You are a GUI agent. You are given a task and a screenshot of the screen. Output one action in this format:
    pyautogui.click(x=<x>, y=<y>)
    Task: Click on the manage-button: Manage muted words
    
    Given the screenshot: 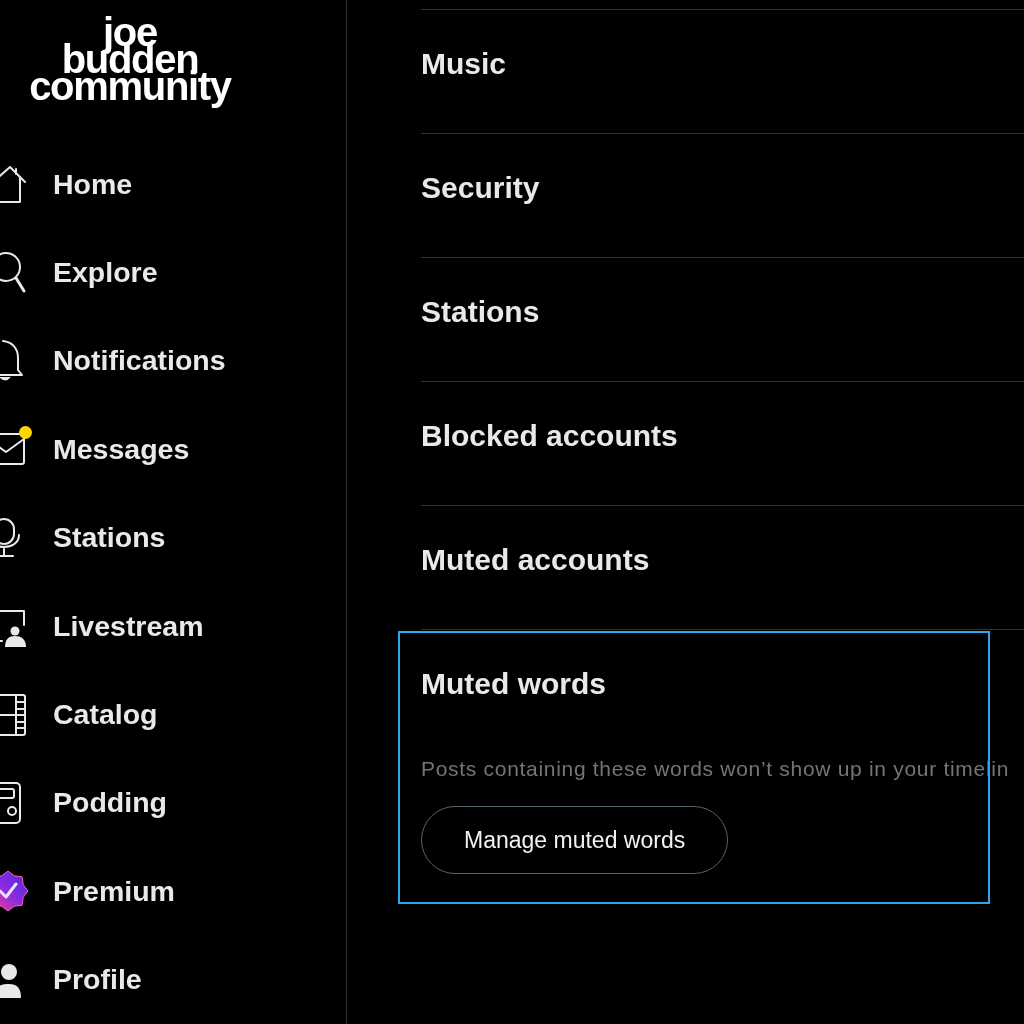 What is the action you would take?
    pyautogui.click(x=575, y=840)
    